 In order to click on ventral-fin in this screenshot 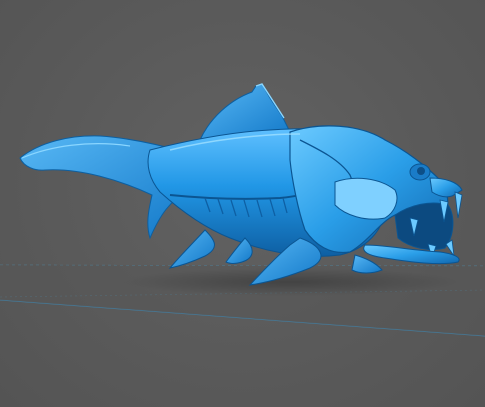, I will do `click(367, 264)`.